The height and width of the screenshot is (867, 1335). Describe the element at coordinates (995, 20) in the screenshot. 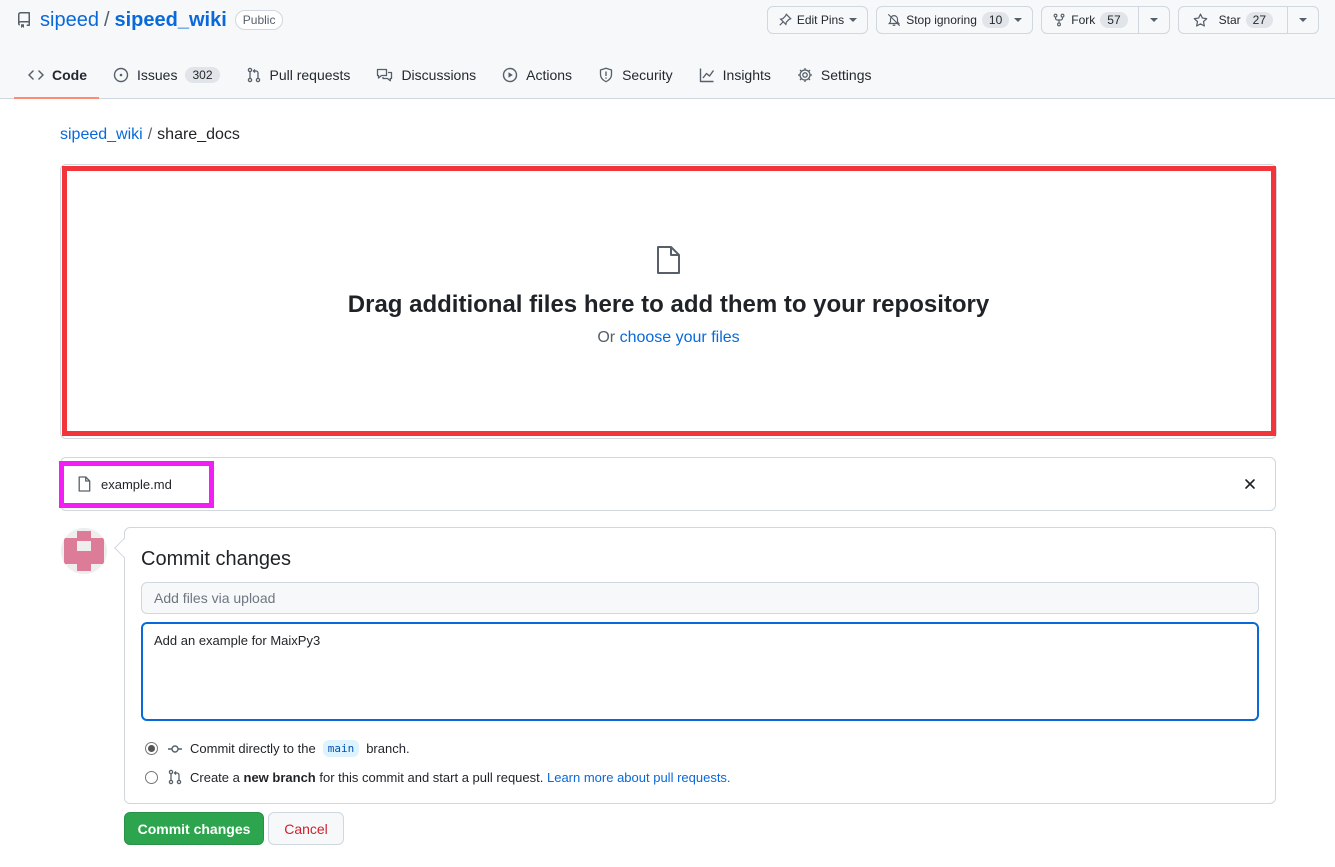

I see `watch-counter: 10` at that location.